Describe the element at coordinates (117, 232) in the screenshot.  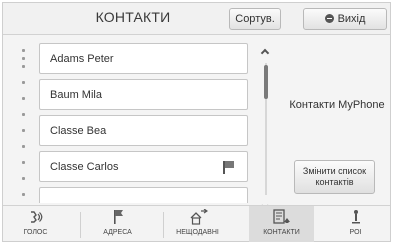
I see `tab-label: АДРЕСА` at that location.